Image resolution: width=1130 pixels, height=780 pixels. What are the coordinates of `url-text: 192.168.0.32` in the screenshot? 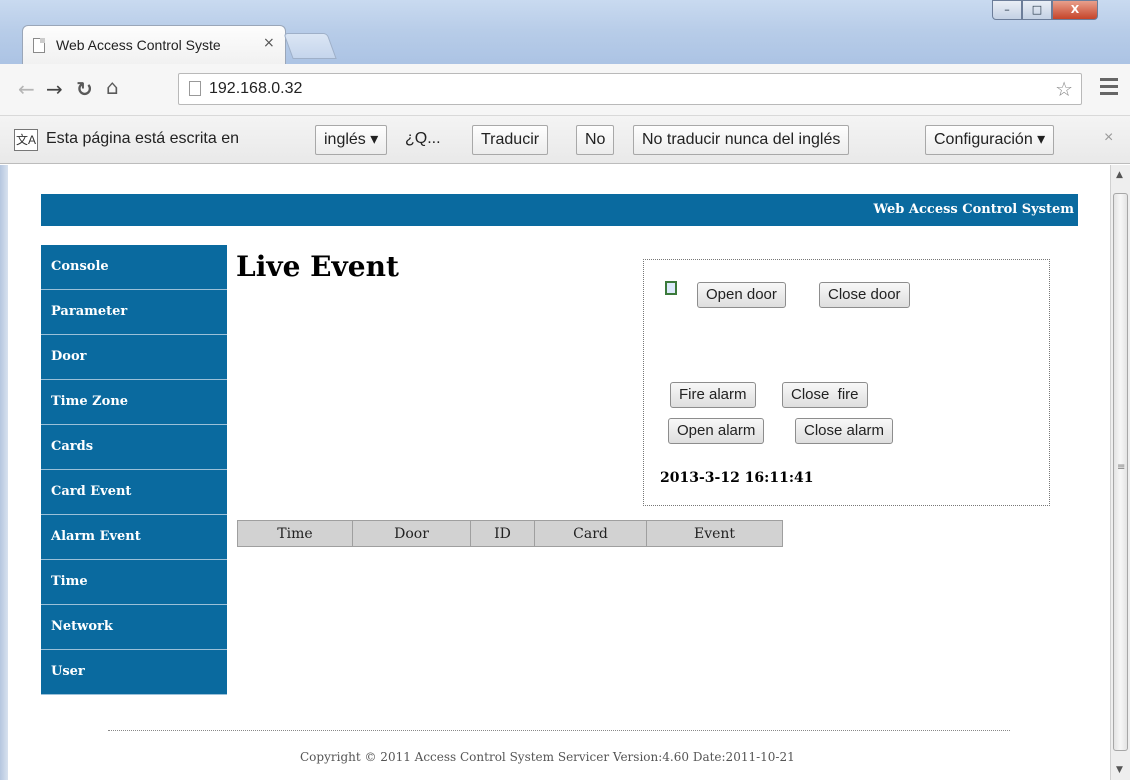 It's located at (255, 89).